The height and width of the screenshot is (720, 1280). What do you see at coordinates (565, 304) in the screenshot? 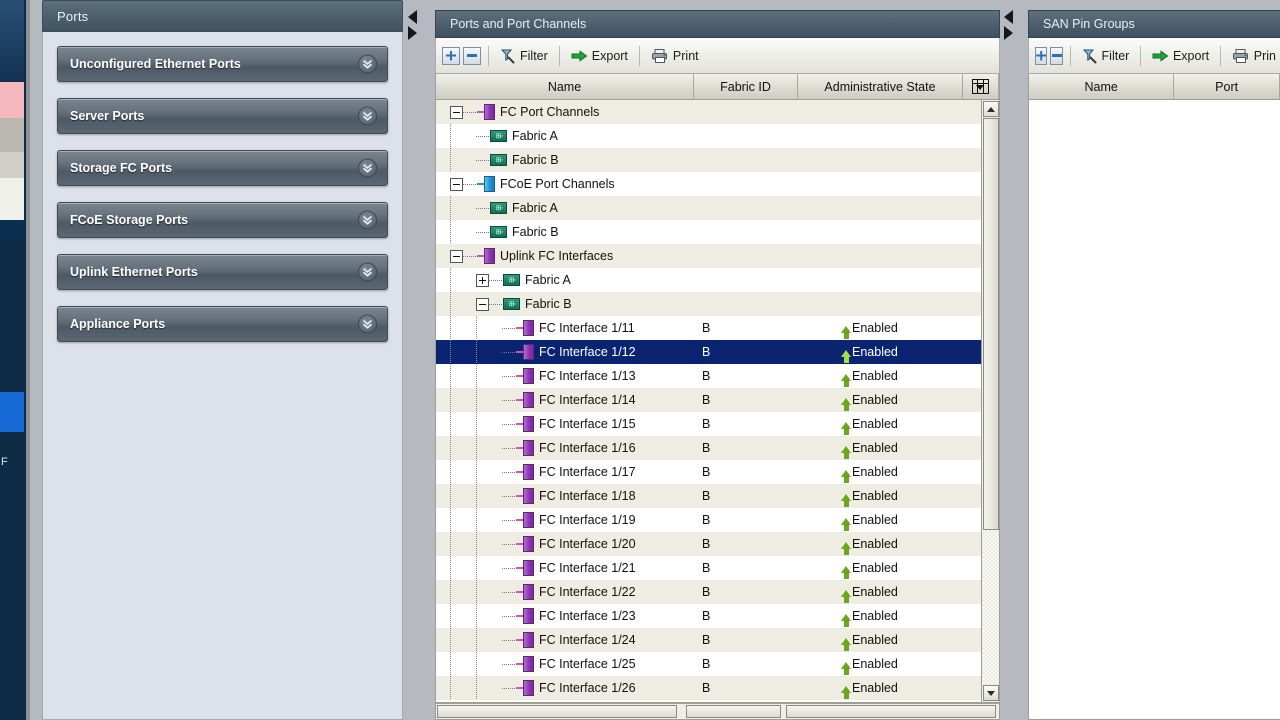
I see `cell-name: ⊞▫ Fabric B` at bounding box center [565, 304].